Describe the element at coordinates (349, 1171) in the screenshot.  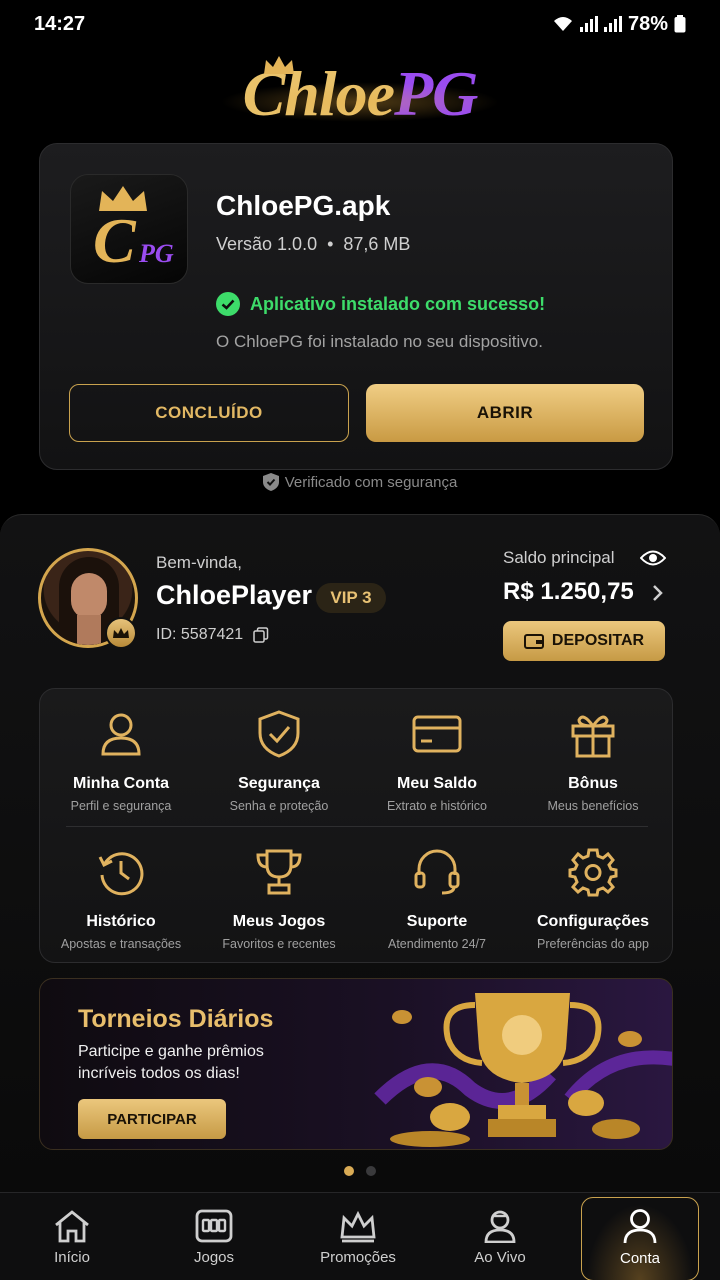
I see `carousel-dot-active` at that location.